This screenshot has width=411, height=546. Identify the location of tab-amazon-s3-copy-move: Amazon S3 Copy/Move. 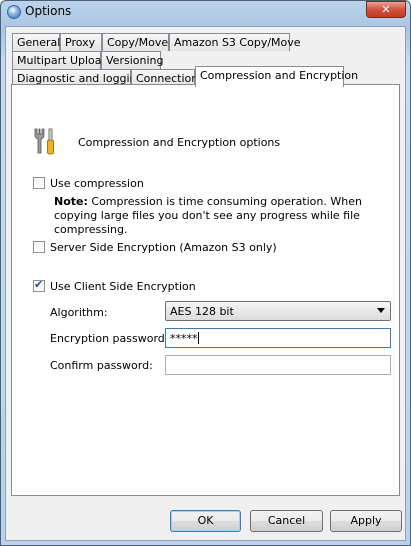
(235, 42).